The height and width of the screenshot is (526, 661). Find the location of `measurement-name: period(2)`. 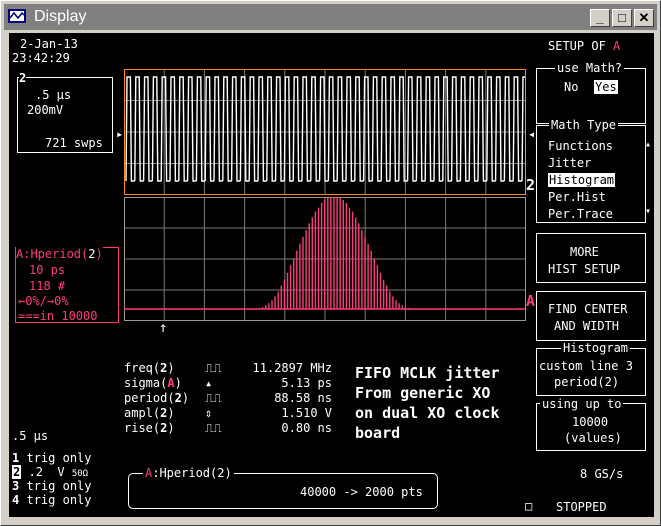

measurement-name: period(2) is located at coordinates (157, 398).